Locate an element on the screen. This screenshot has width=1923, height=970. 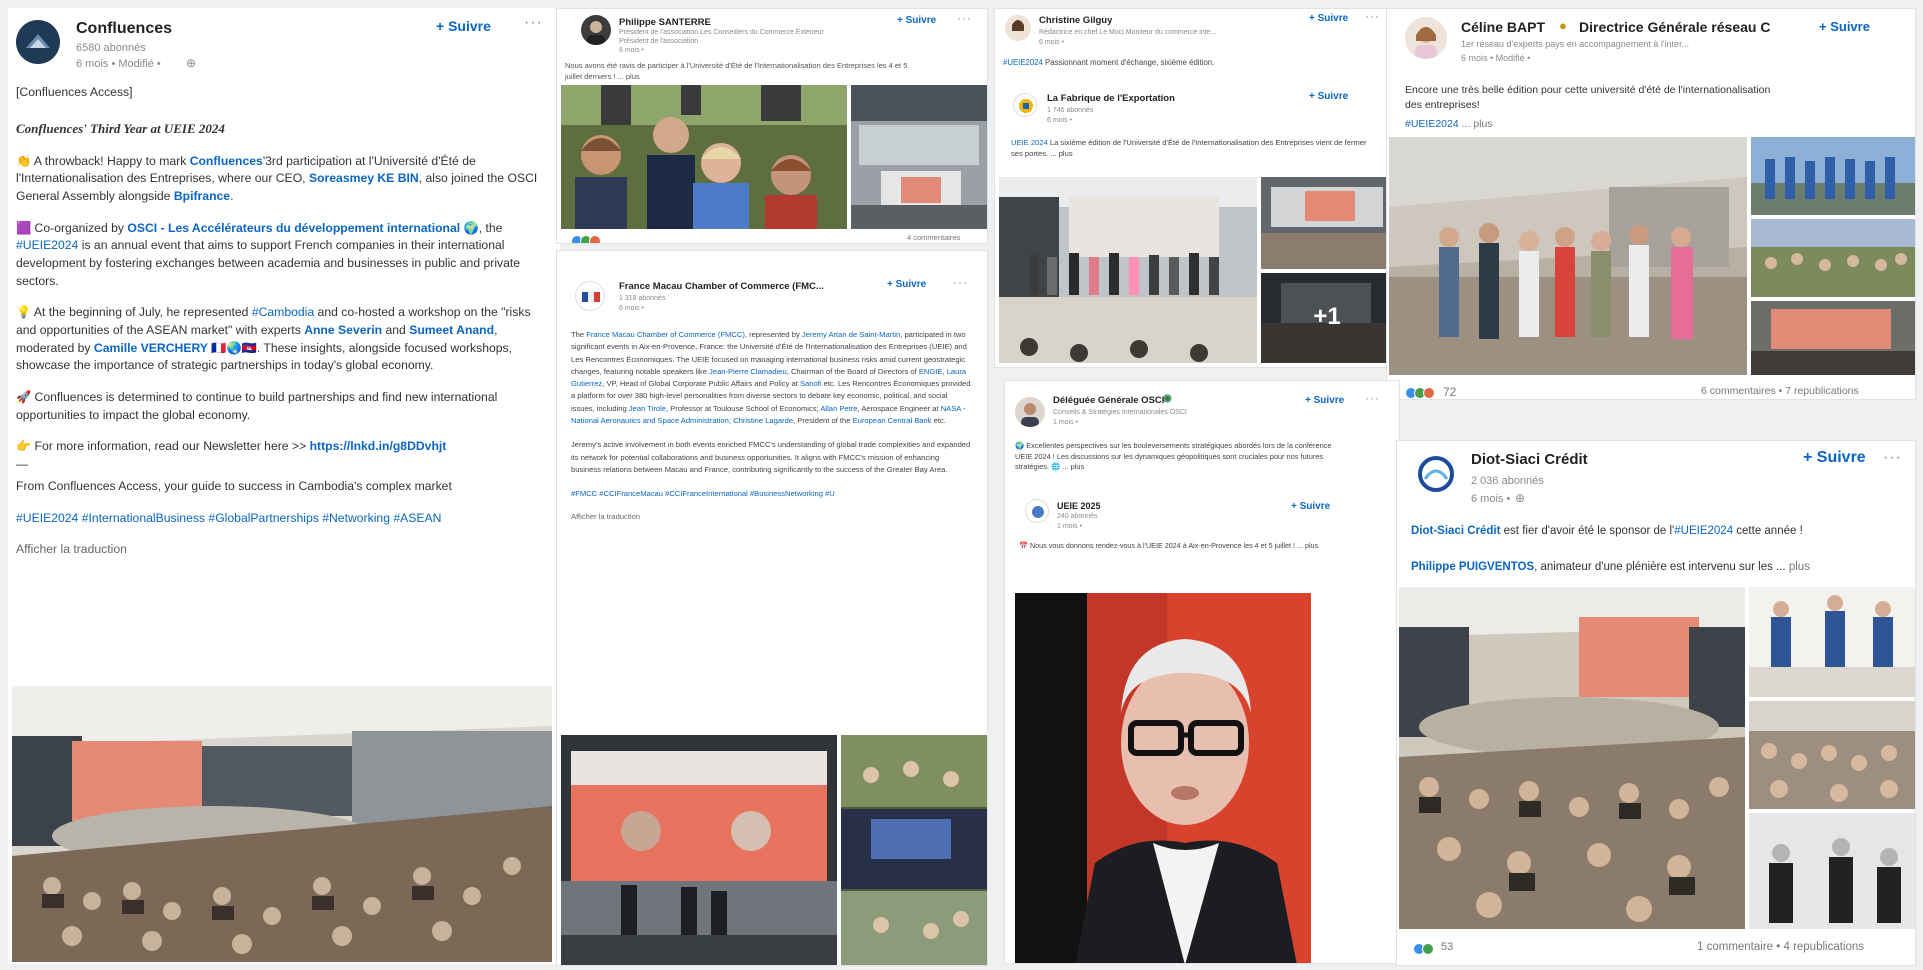
mention-puigventos: Philippe PUIGVENTOS is located at coordinates (1472, 567).